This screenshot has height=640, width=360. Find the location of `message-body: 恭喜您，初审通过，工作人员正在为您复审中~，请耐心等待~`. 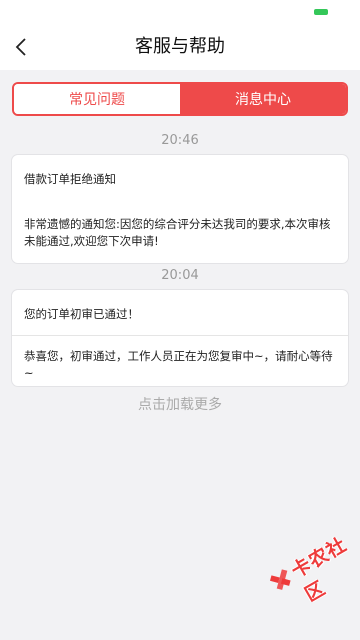

message-body: 恭喜您，初审通过，工作人员正在为您复审中~，请耐心等待~ is located at coordinates (178, 364).